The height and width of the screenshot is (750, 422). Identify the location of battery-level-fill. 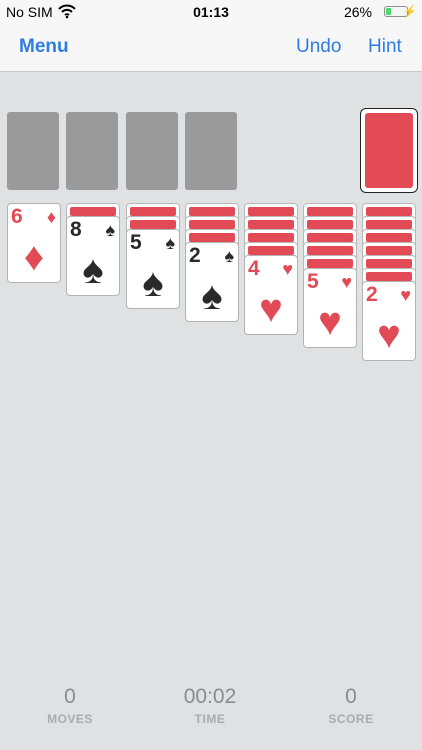
(388, 11).